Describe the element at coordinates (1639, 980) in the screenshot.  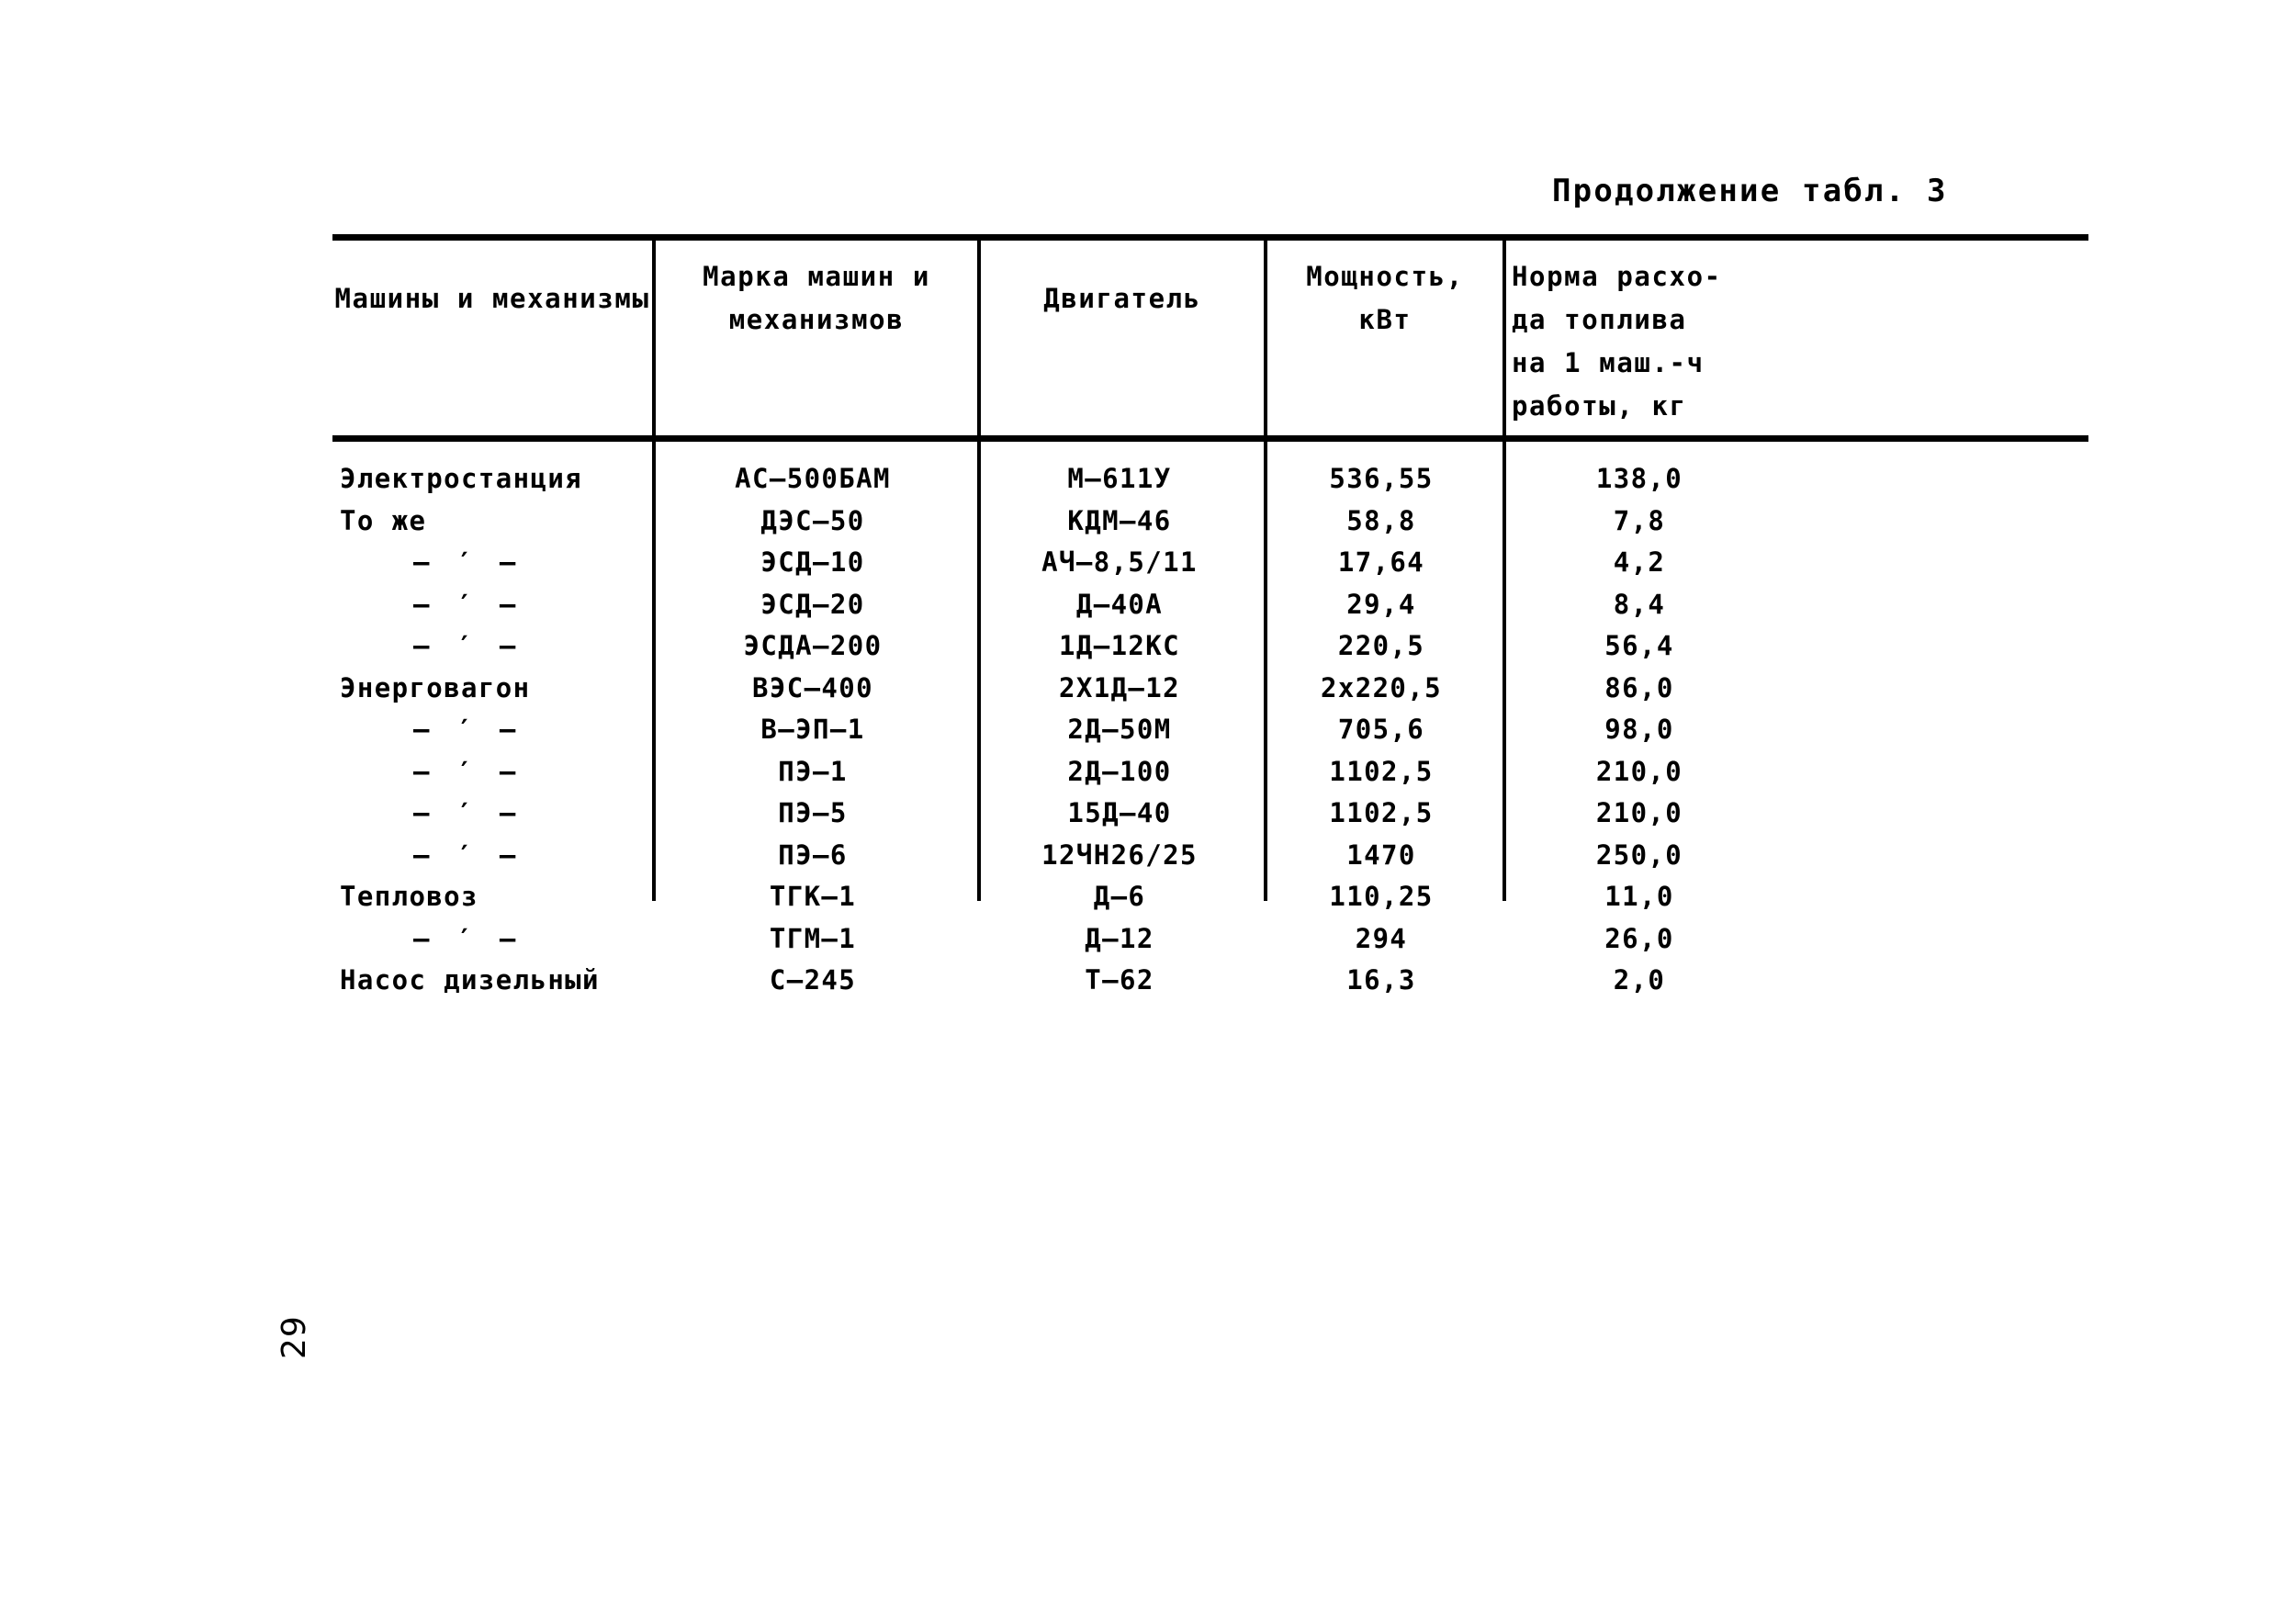
I see `cell-fuel-norm-kg: 2,0` at that location.